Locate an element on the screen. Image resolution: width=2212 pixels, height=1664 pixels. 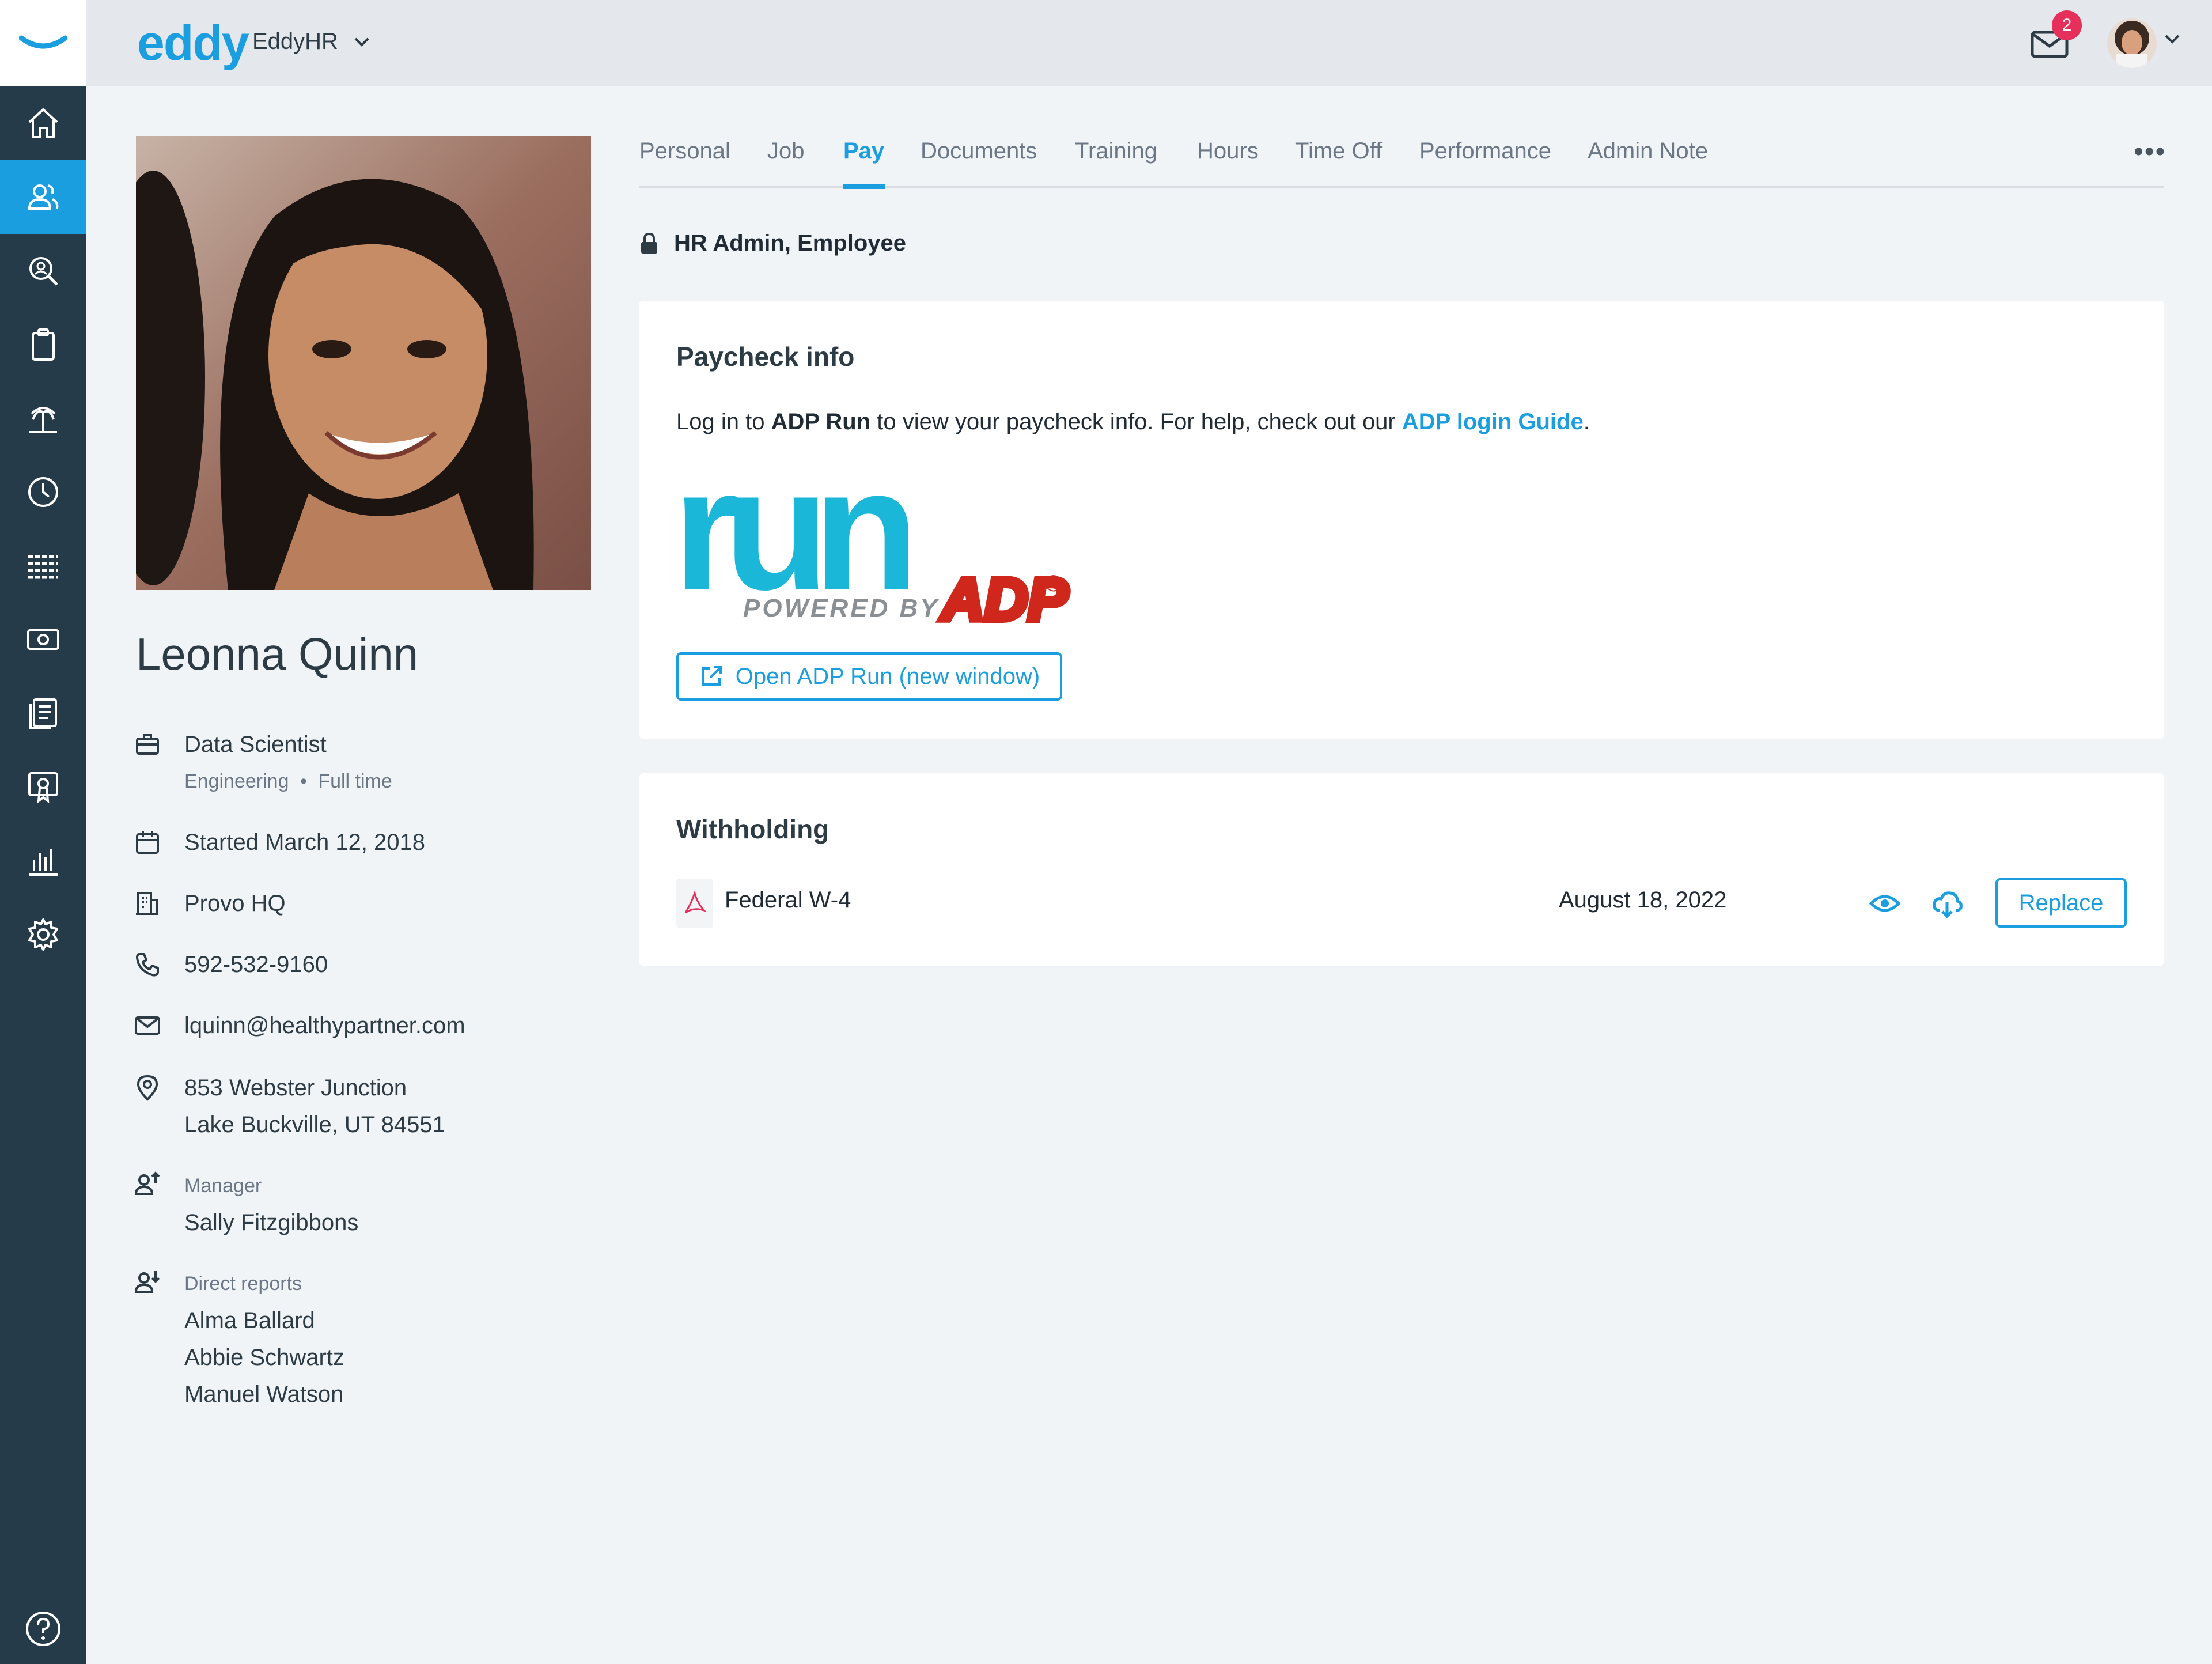
adp-run-text: ADP Run is located at coordinates (821, 422).